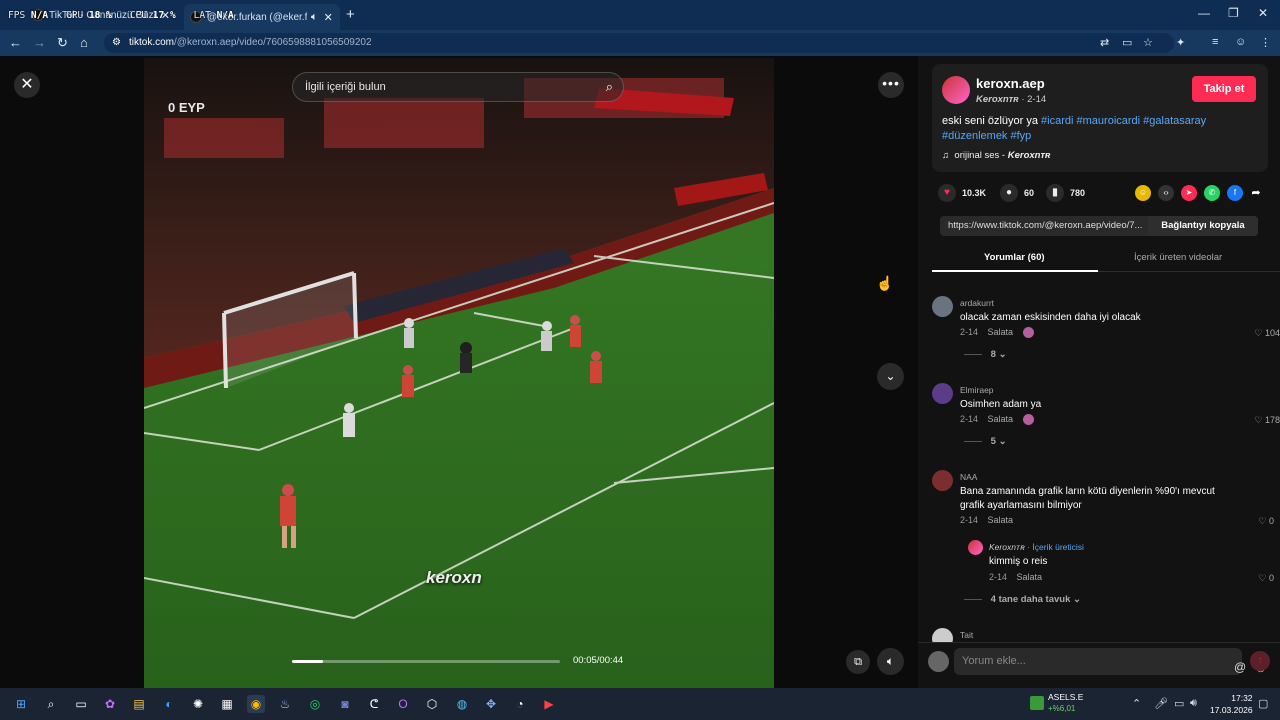 The height and width of the screenshot is (720, 1280). I want to click on comment-input: Yorum ekle... @ ☺, so click(1110, 661).